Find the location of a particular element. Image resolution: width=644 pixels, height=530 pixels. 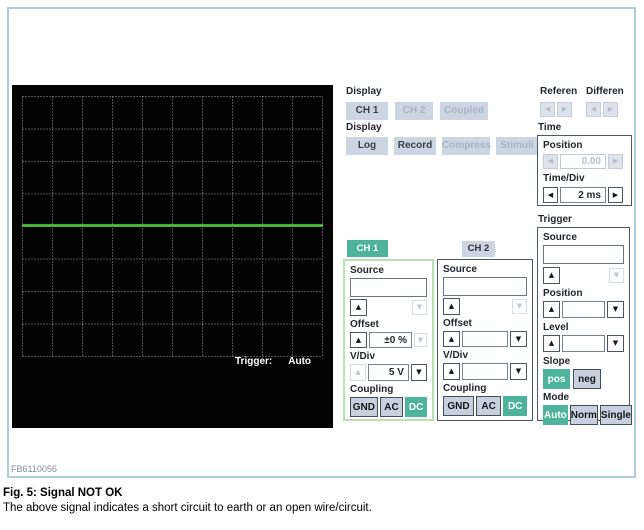

difference-prev-button: ◀ is located at coordinates (593, 109).